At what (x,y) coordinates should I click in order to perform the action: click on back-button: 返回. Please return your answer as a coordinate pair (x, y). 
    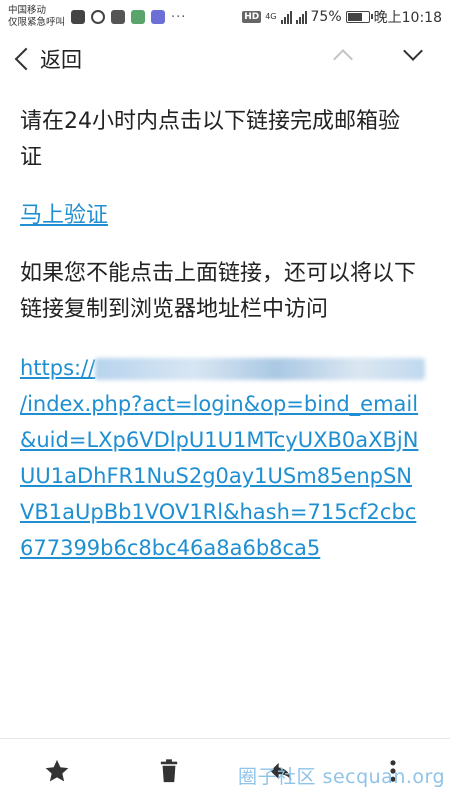
    Looking at the image, I should click on (46, 59).